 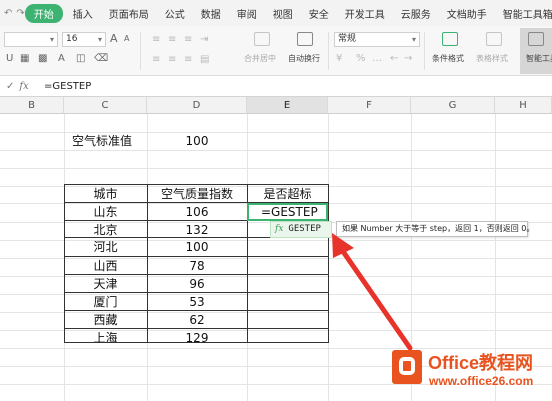 What do you see at coordinates (372, 292) in the screenshot?
I see `annotation-arrow` at bounding box center [372, 292].